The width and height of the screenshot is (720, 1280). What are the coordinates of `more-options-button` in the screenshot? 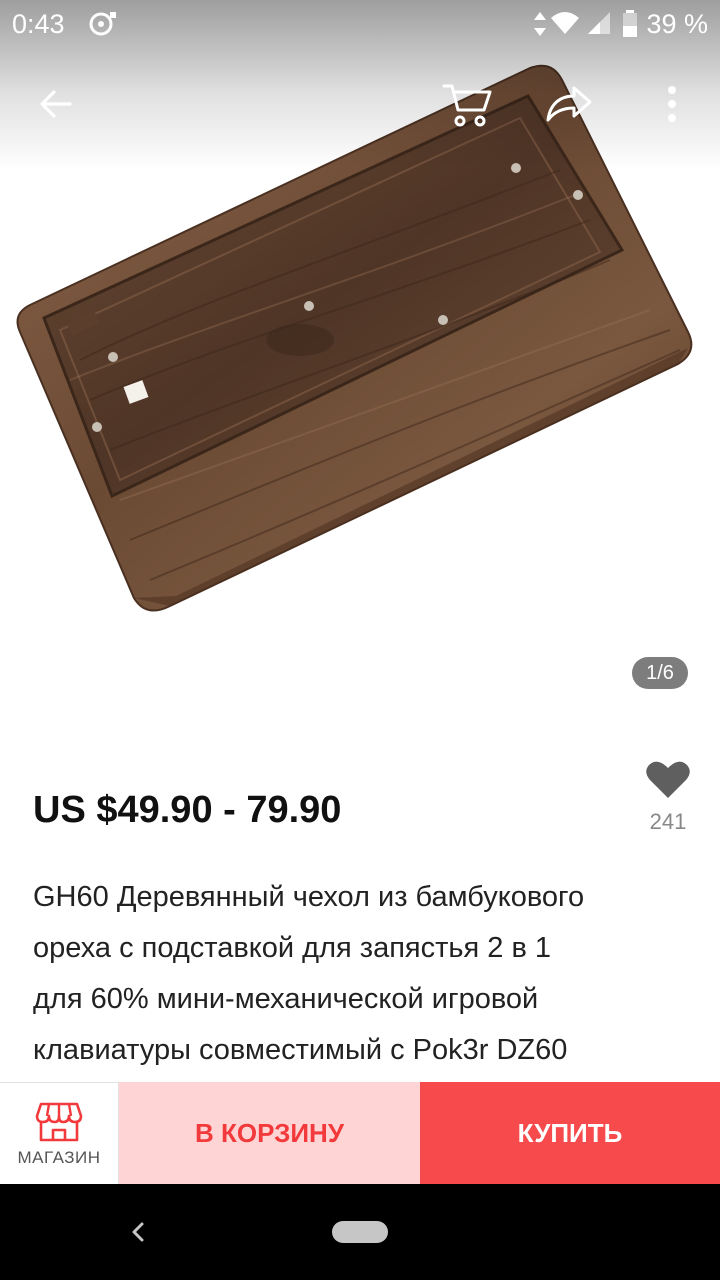 It's located at (672, 106).